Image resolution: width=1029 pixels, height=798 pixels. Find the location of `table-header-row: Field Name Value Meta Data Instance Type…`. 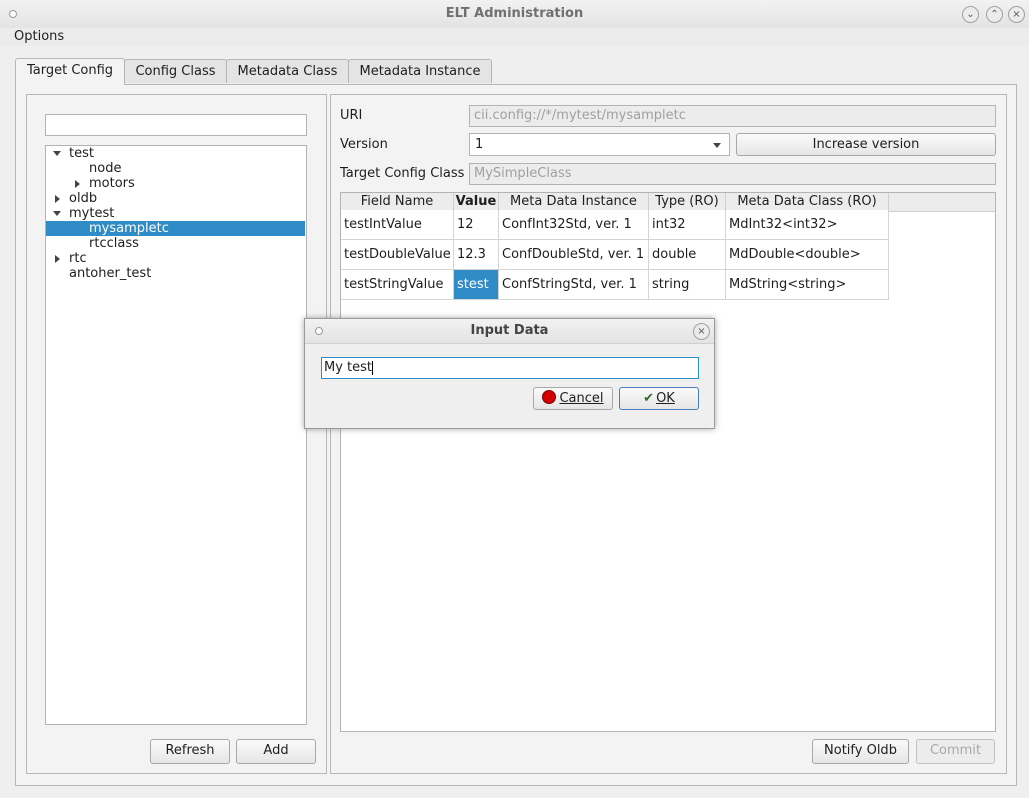

table-header-row: Field Name Value Meta Data Instance Type… is located at coordinates (615, 201).